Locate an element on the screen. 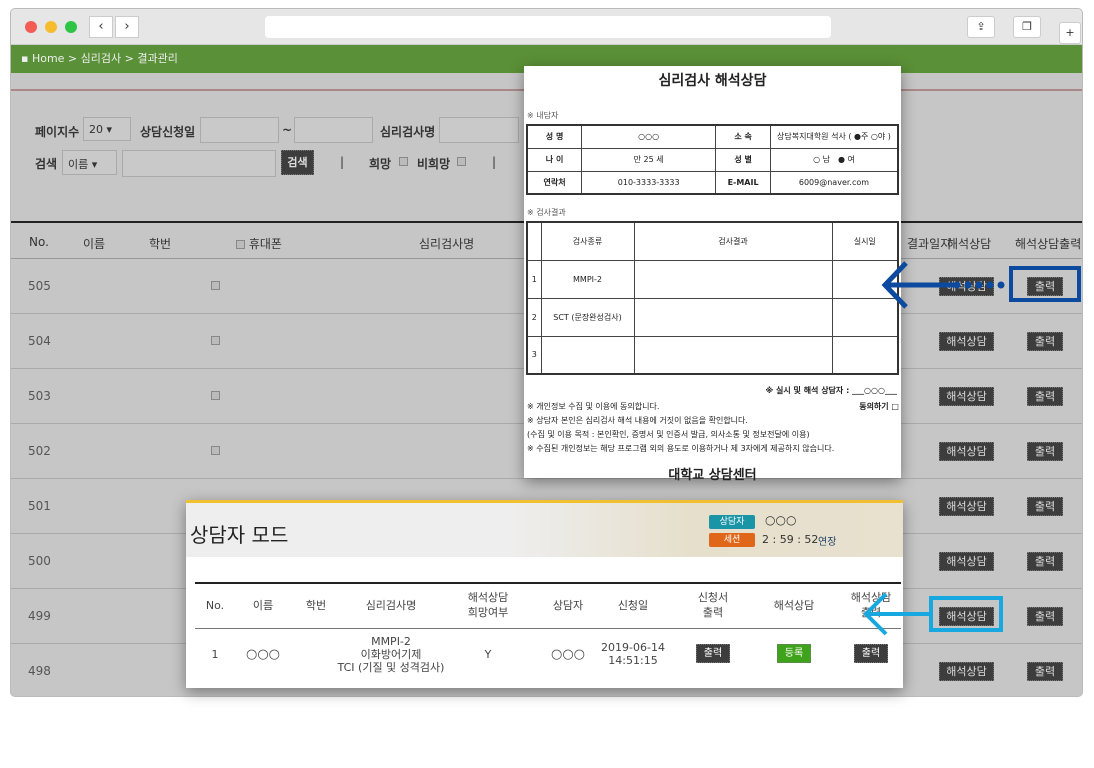  arrow-dark-dots is located at coordinates (979, 285).